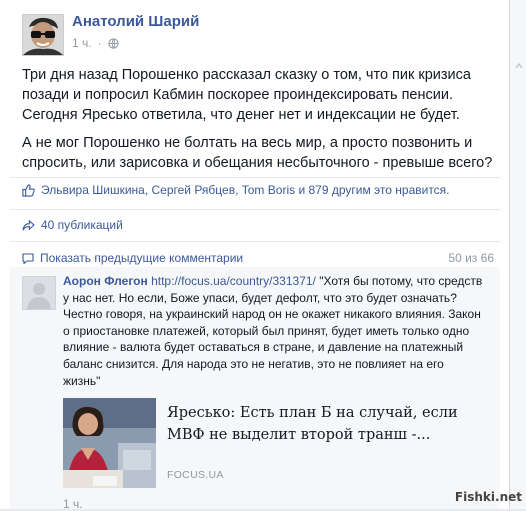  I want to click on show-previous-comments: Показать предыдущие комментарии, so click(132, 258).